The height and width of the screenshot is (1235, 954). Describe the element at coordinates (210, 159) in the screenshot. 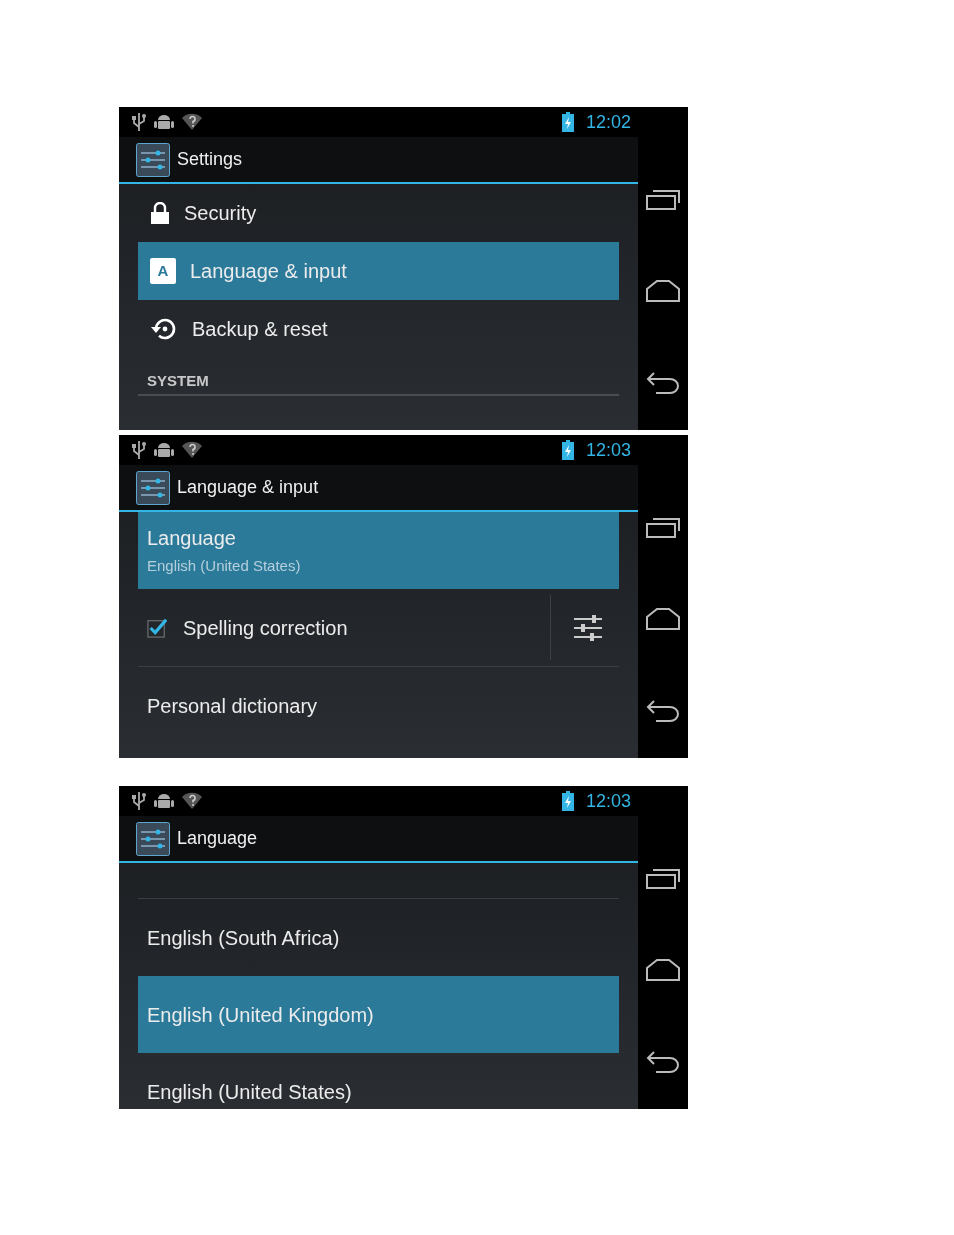

I see `screen-title: Settings` at that location.